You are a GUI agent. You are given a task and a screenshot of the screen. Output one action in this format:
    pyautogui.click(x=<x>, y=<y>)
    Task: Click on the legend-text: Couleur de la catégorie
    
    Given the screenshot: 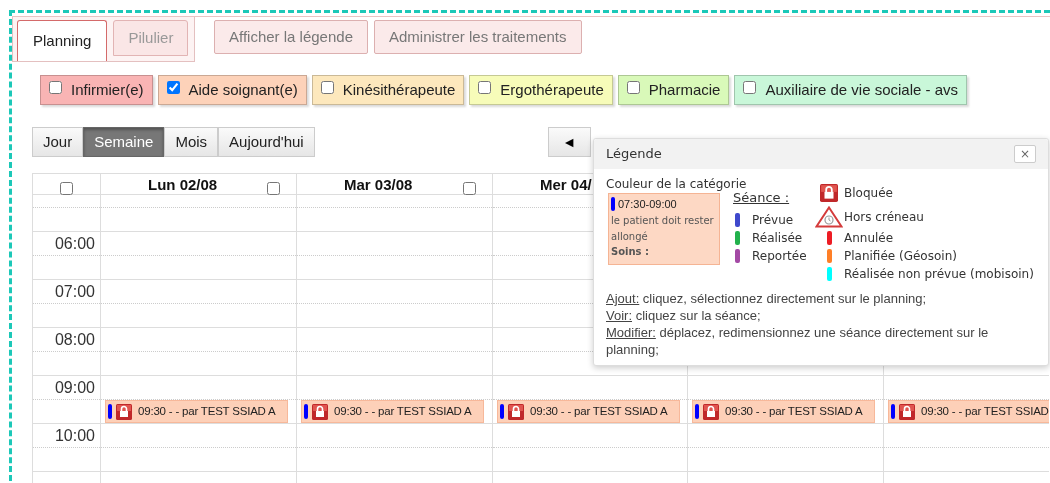 What is the action you would take?
    pyautogui.click(x=676, y=184)
    